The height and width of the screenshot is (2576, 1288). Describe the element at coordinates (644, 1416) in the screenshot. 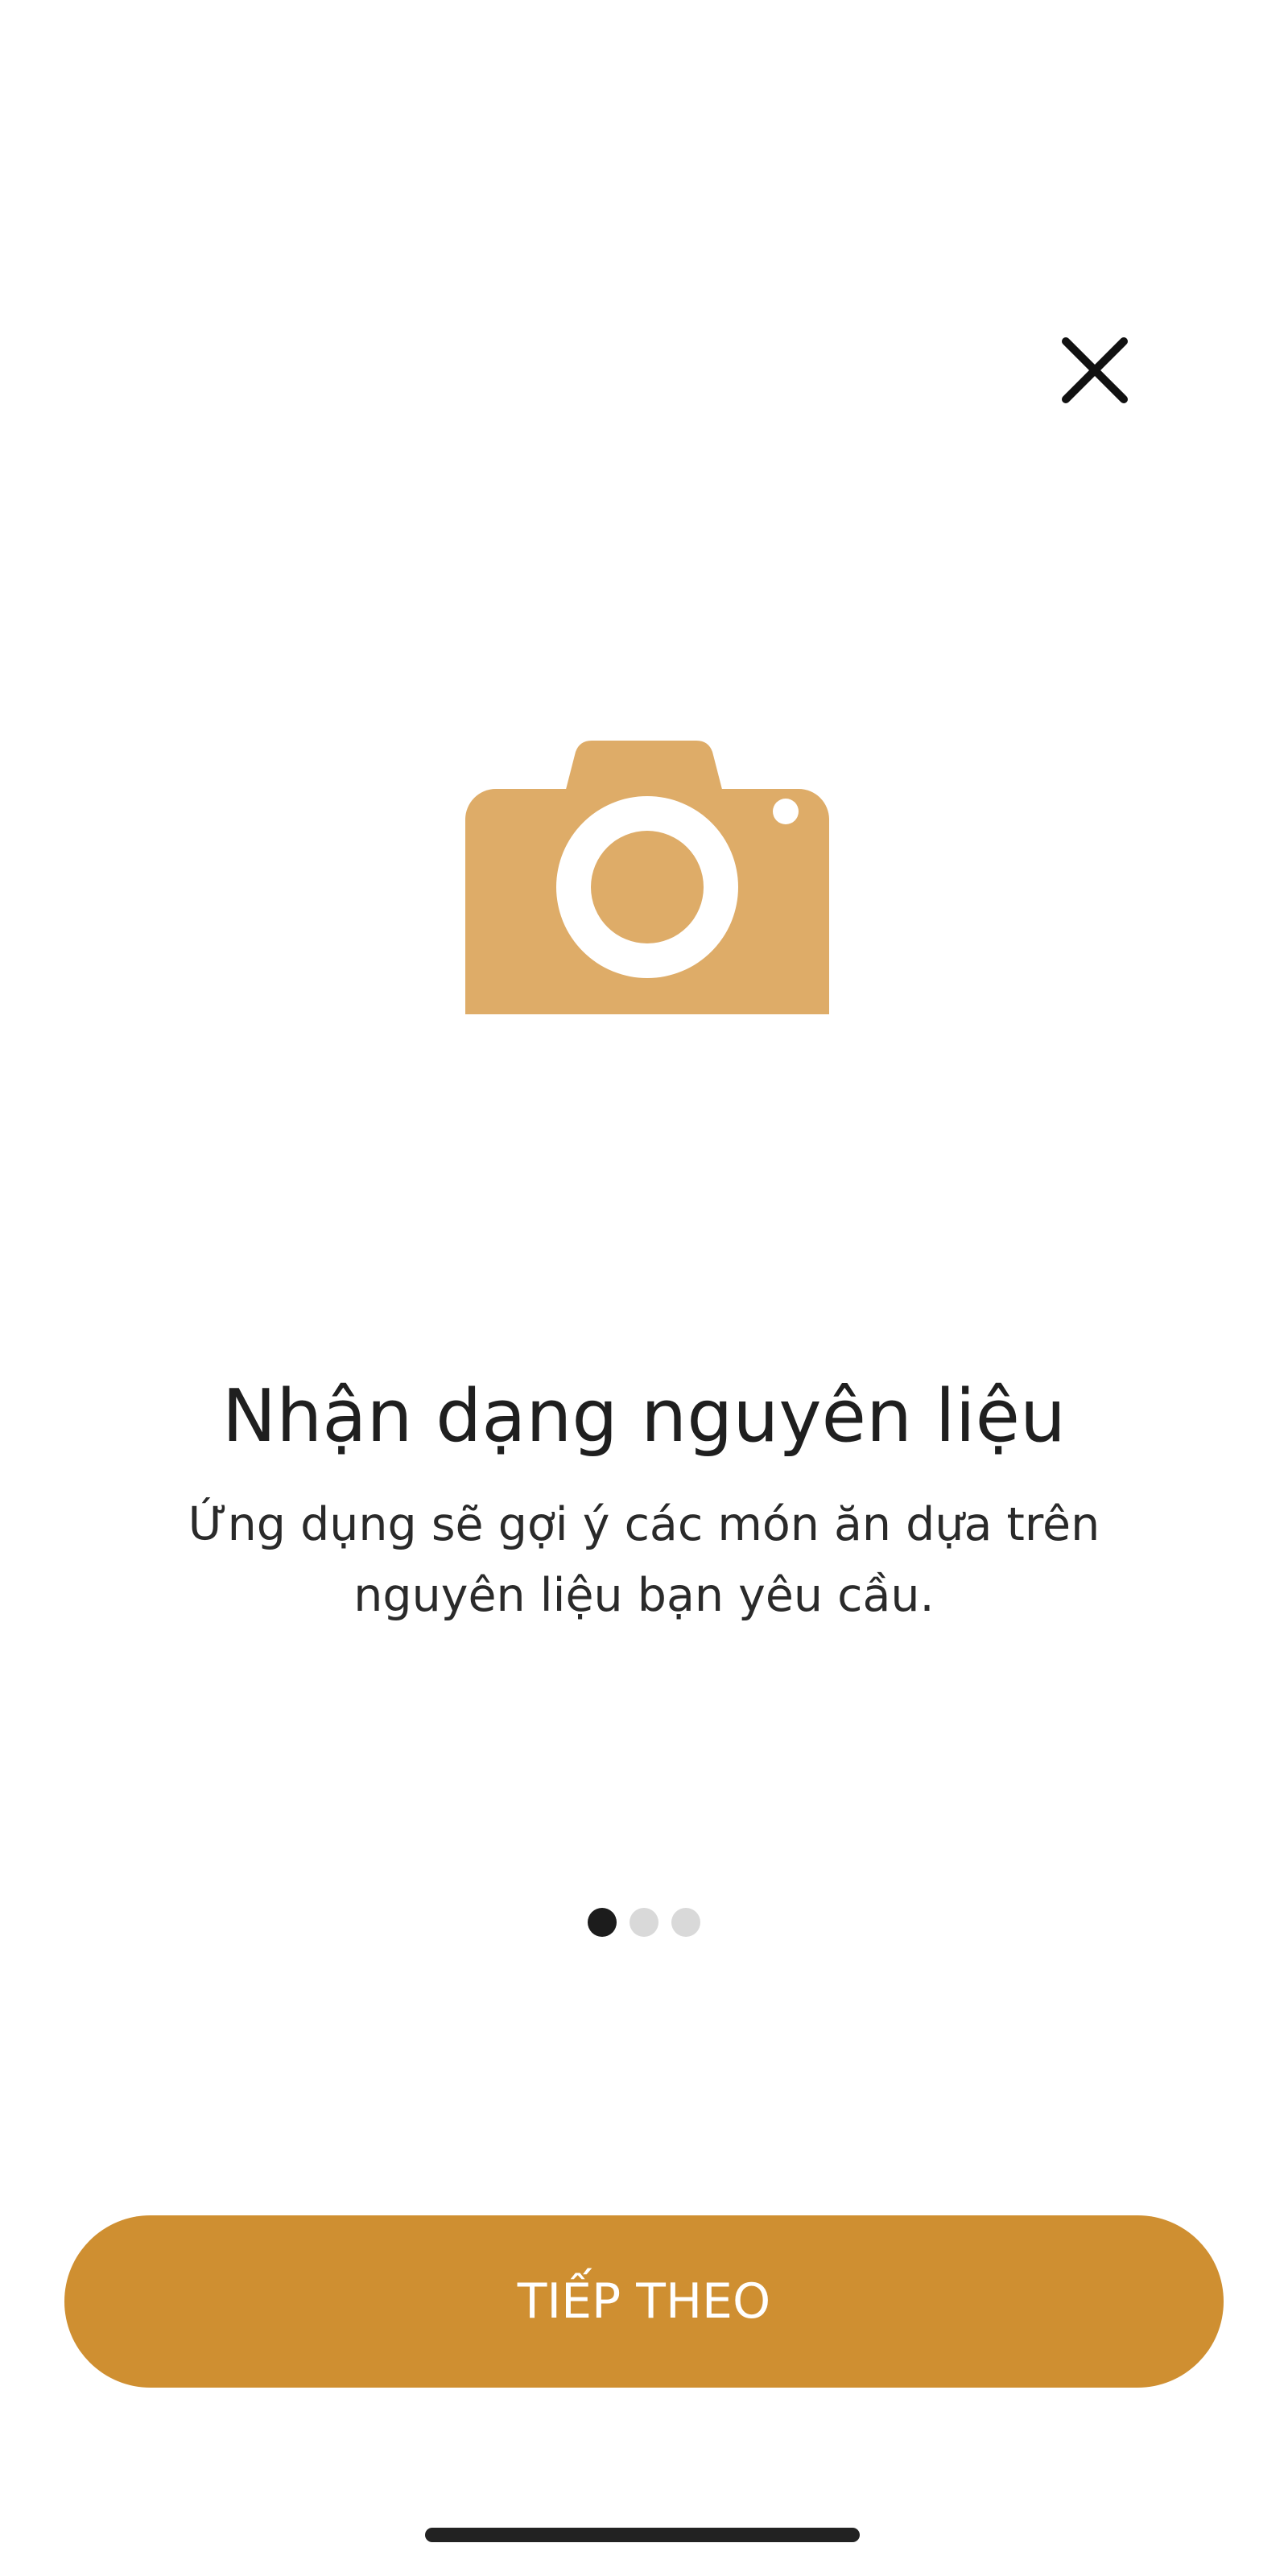

I see `page-title: Nhận dạng nguyên liệu` at that location.